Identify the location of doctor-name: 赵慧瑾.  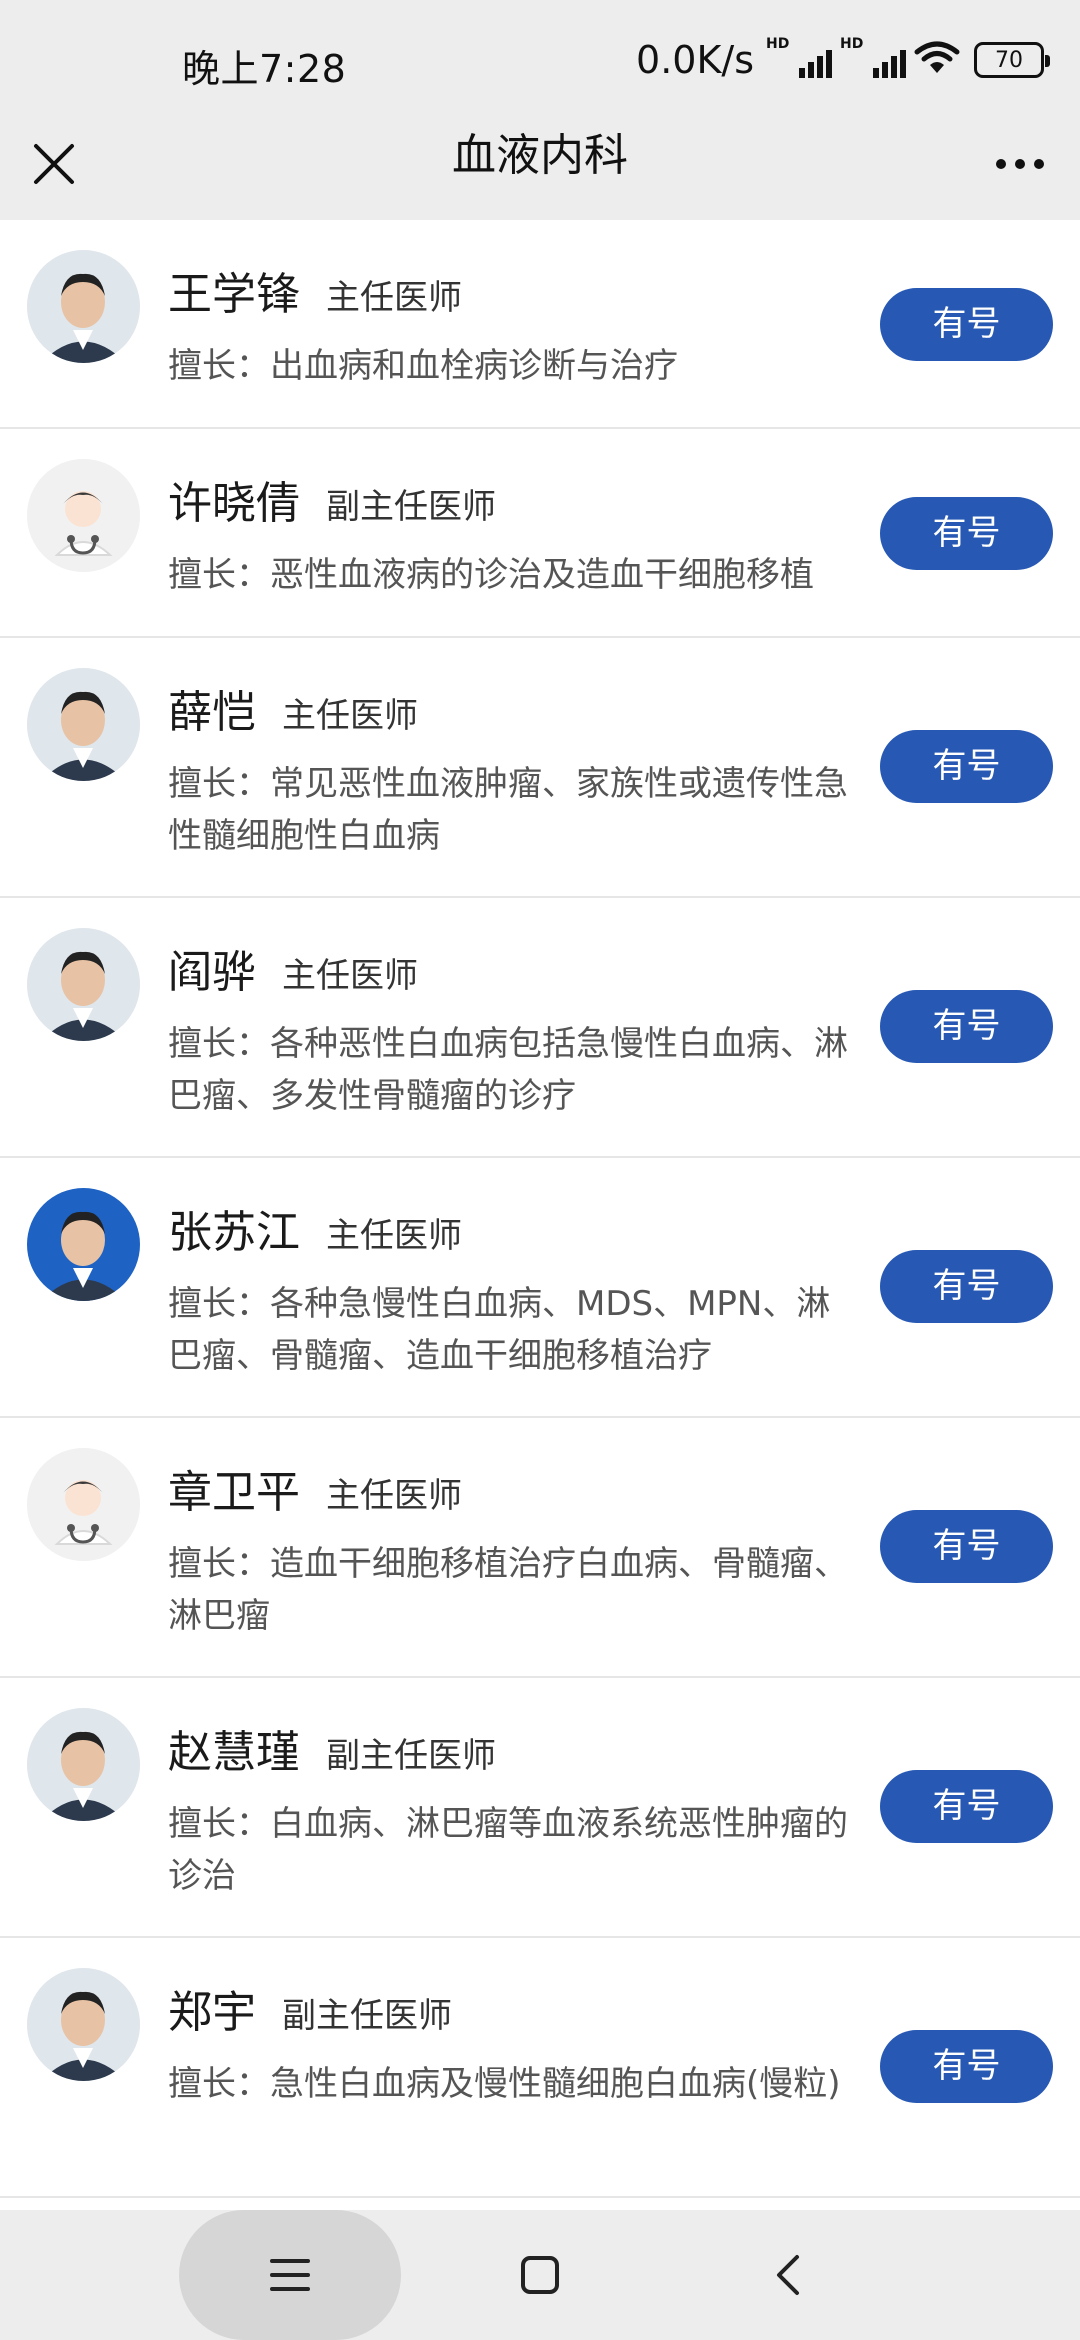
(234, 1752).